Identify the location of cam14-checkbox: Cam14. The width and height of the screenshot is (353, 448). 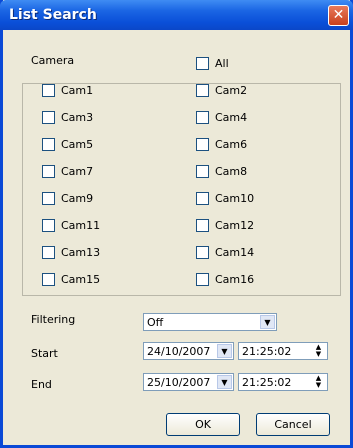
(225, 252).